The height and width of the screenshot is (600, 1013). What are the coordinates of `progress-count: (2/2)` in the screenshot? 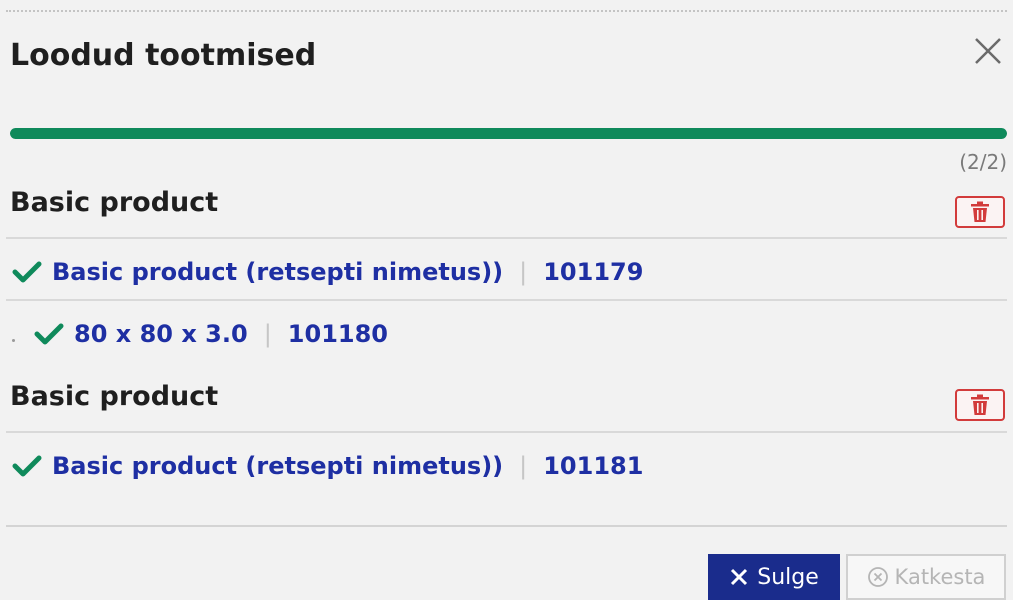 It's located at (983, 162).